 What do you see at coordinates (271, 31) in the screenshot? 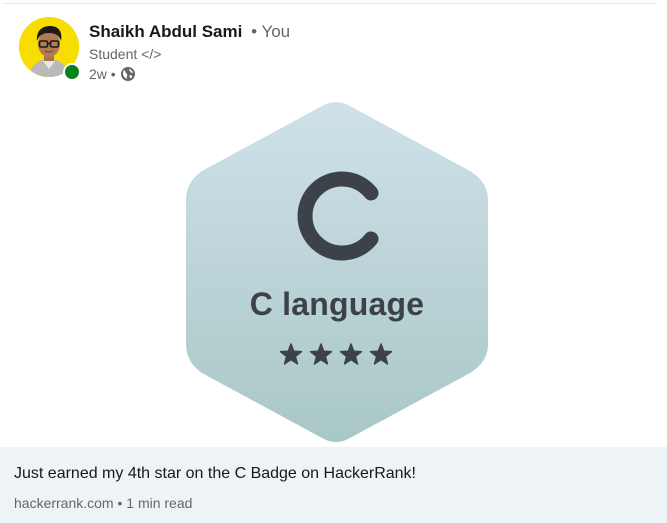
I see `you-label: • You` at bounding box center [271, 31].